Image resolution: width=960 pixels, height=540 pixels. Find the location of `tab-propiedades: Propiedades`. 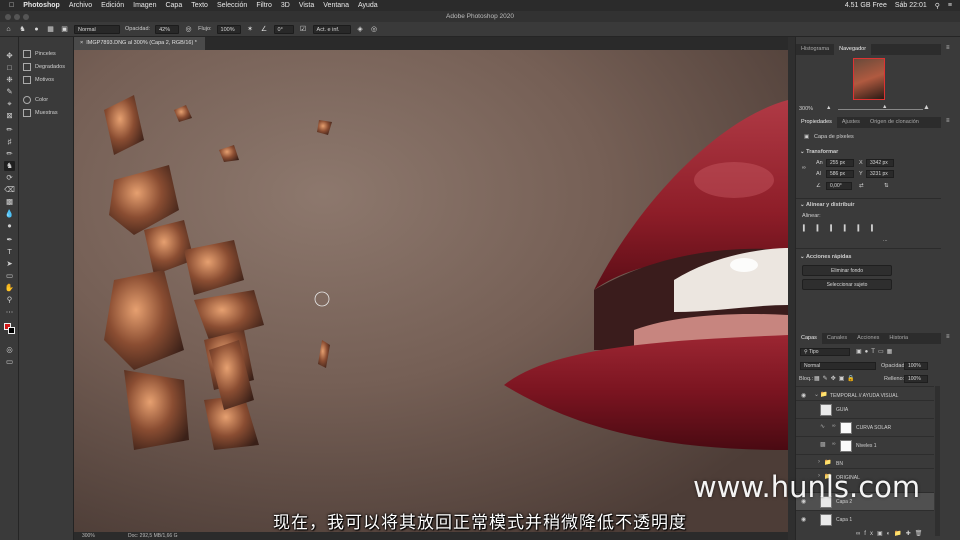

tab-propiedades: Propiedades is located at coordinates (816, 122).